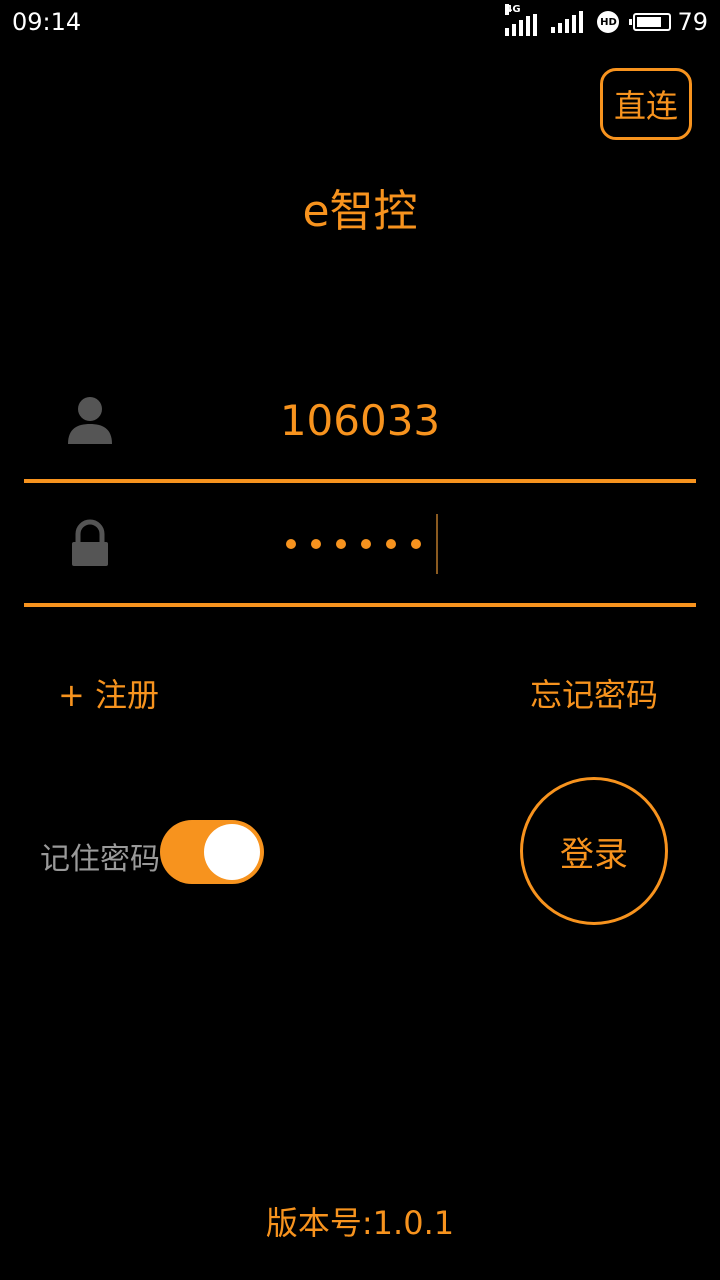 The width and height of the screenshot is (720, 1280). I want to click on lock-icon, so click(90, 542).